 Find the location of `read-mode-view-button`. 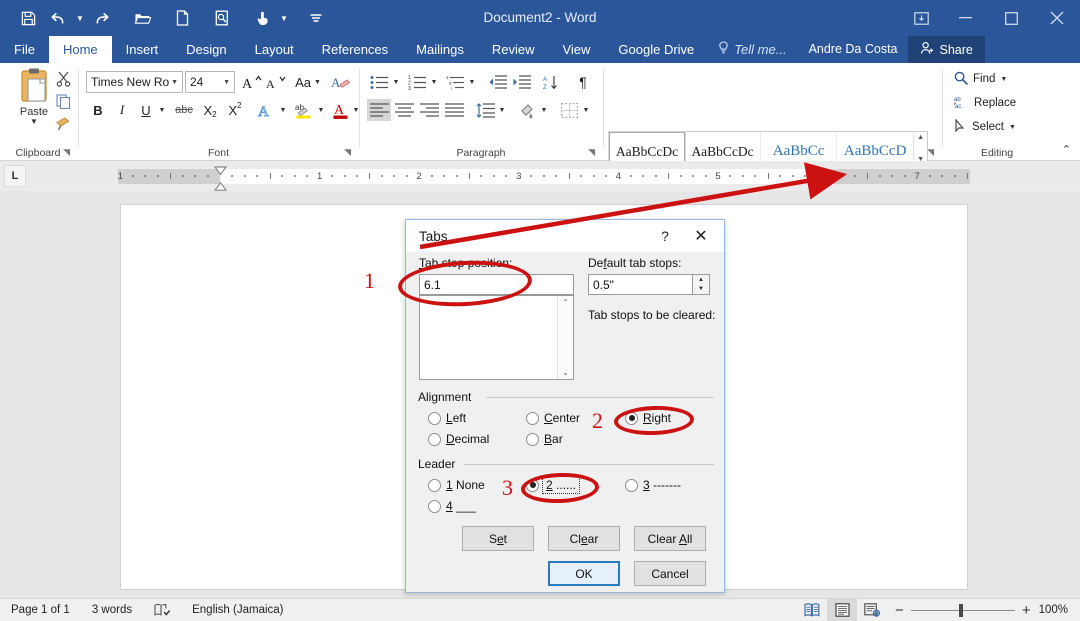

read-mode-view-button is located at coordinates (812, 610).